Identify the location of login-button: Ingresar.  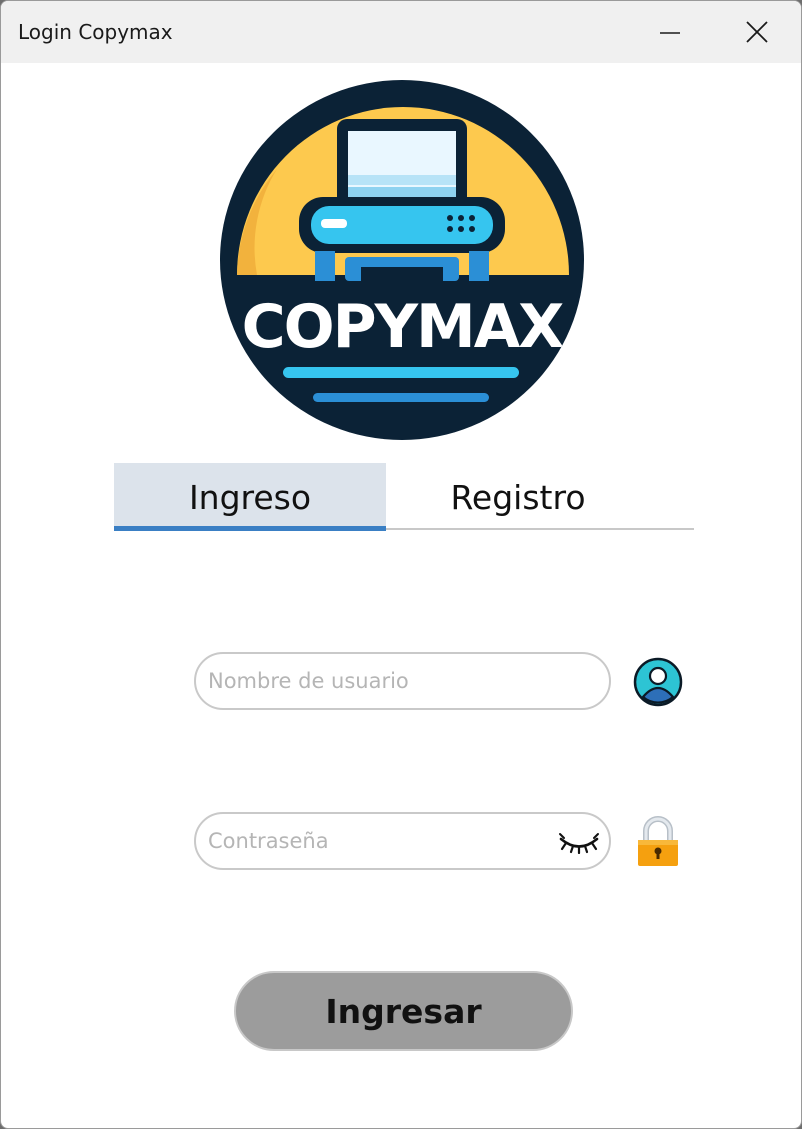
(403, 1011).